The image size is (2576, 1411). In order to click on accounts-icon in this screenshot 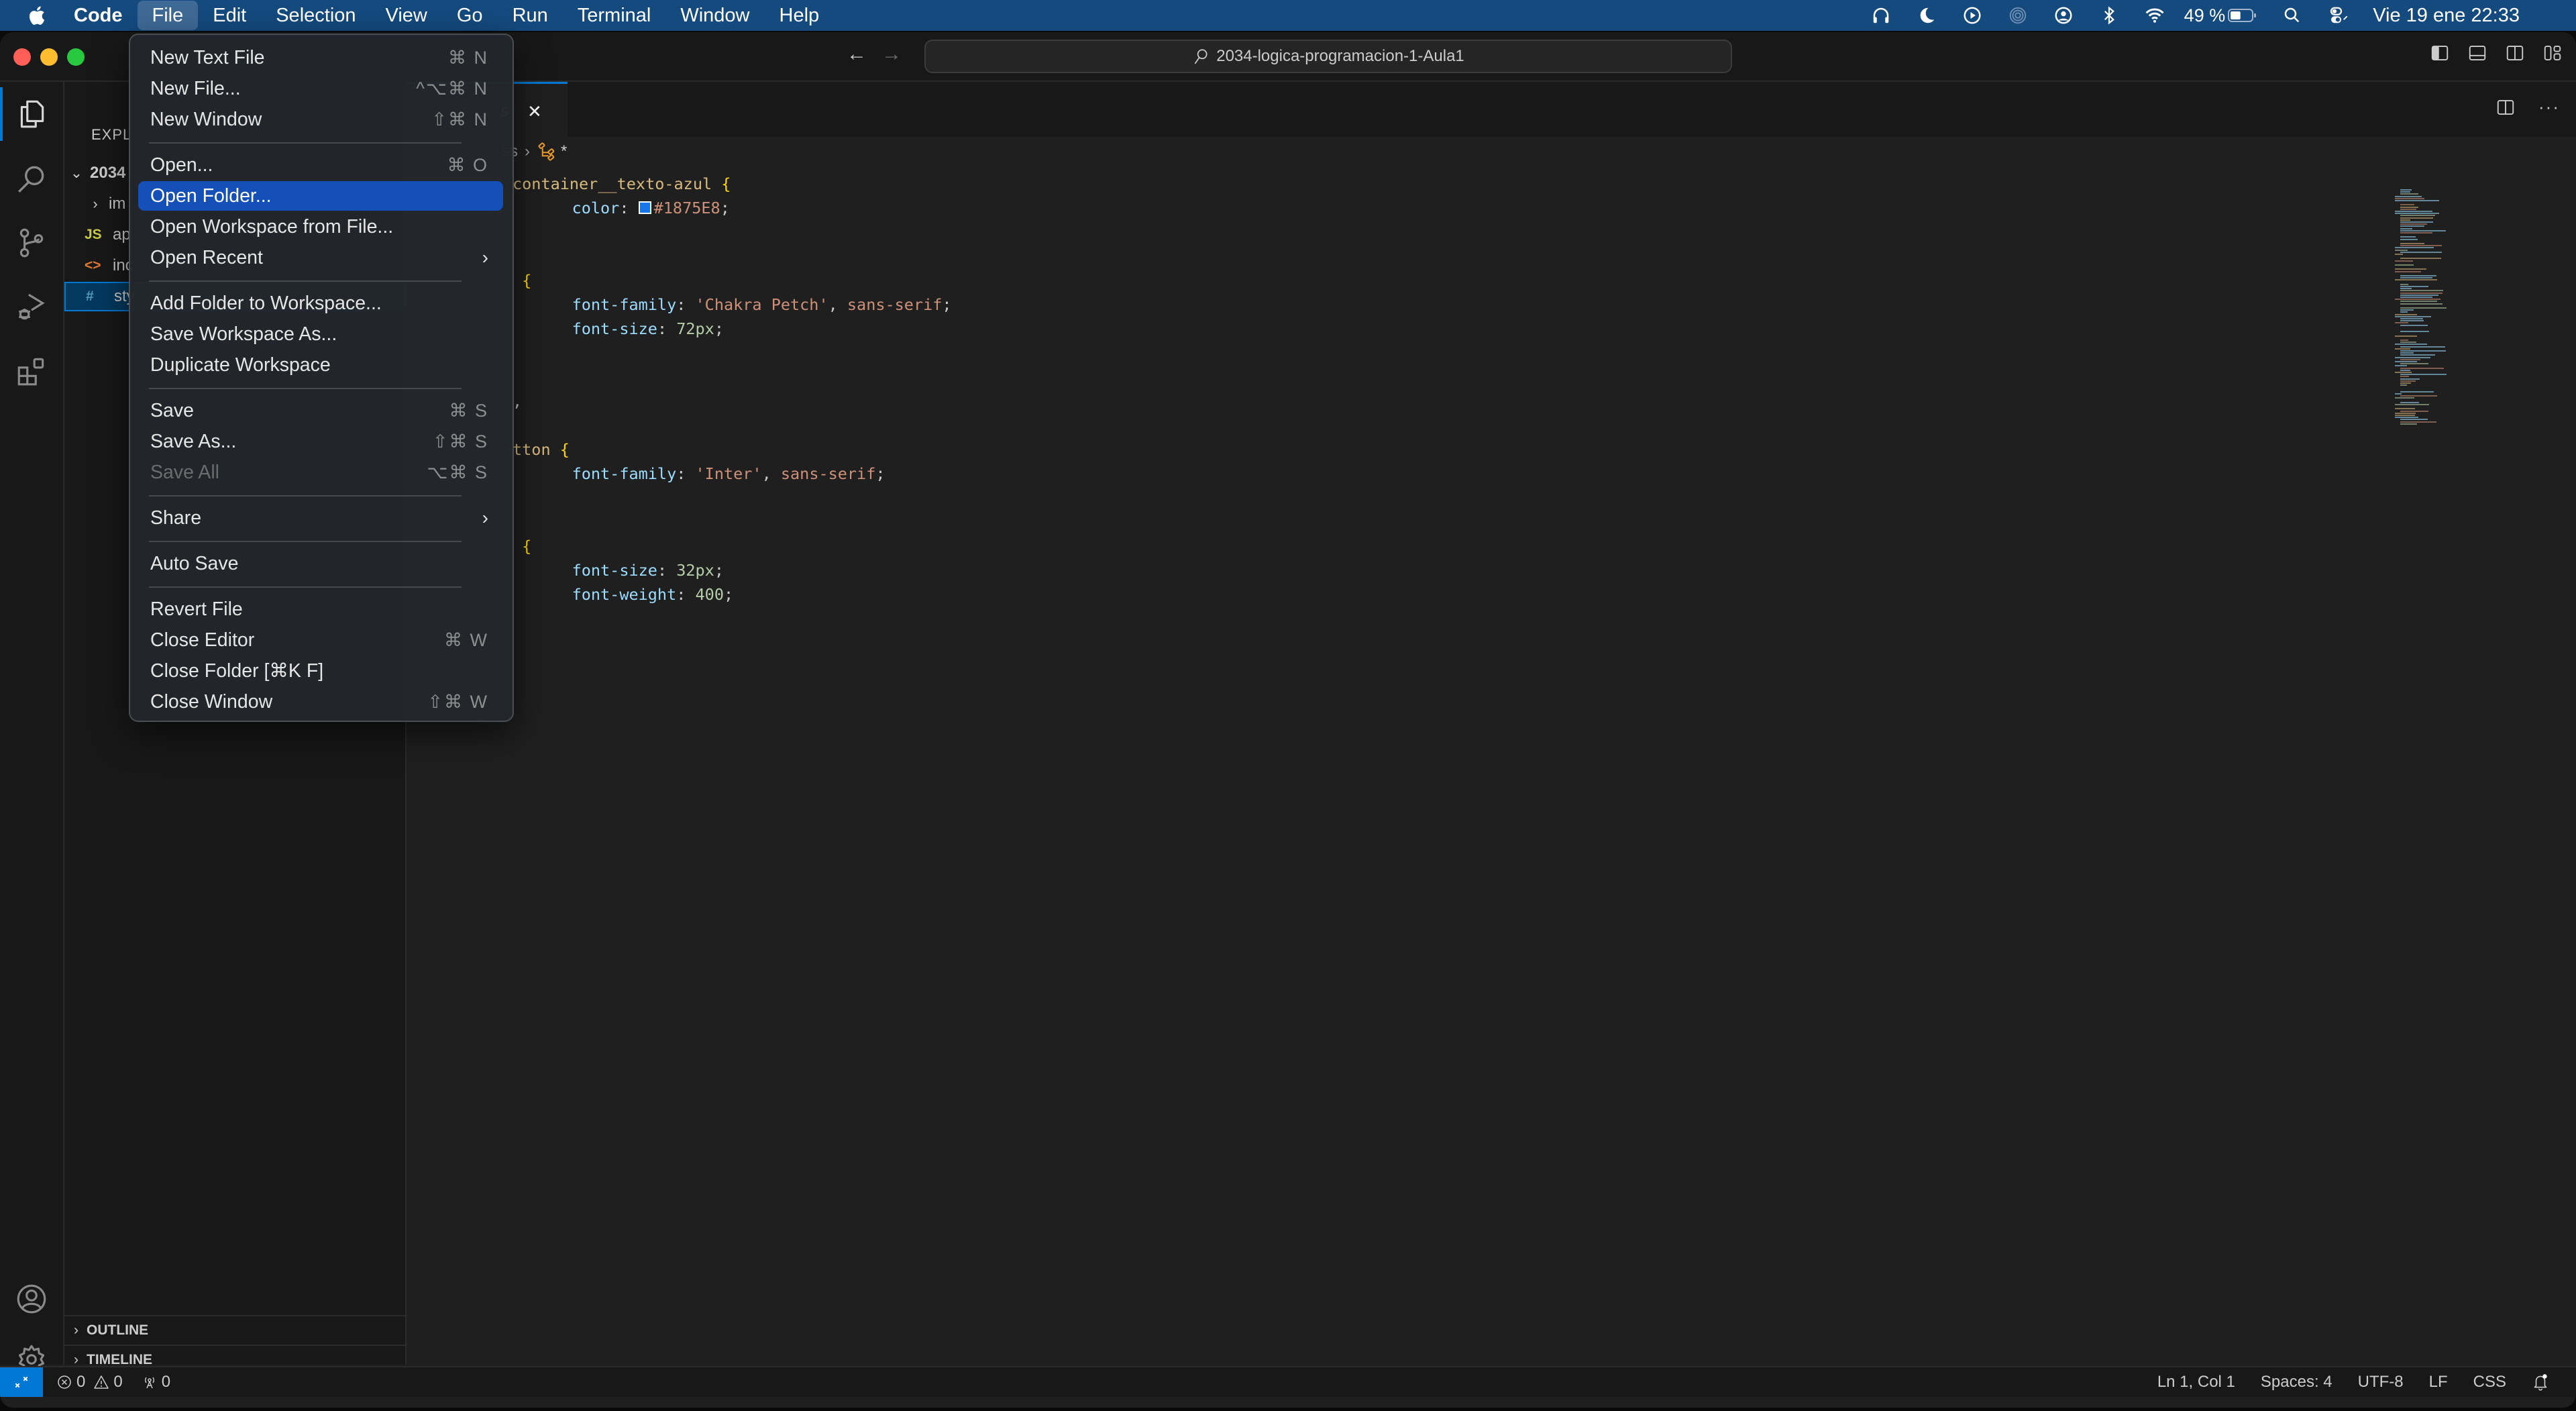, I will do `click(31, 1299)`.